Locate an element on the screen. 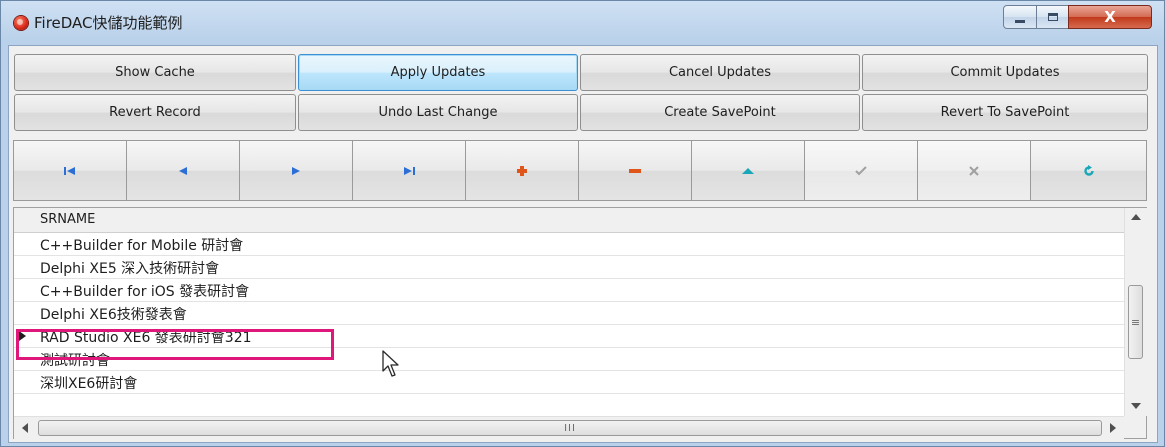 The height and width of the screenshot is (447, 1165). maximize-button is located at coordinates (1052, 17).